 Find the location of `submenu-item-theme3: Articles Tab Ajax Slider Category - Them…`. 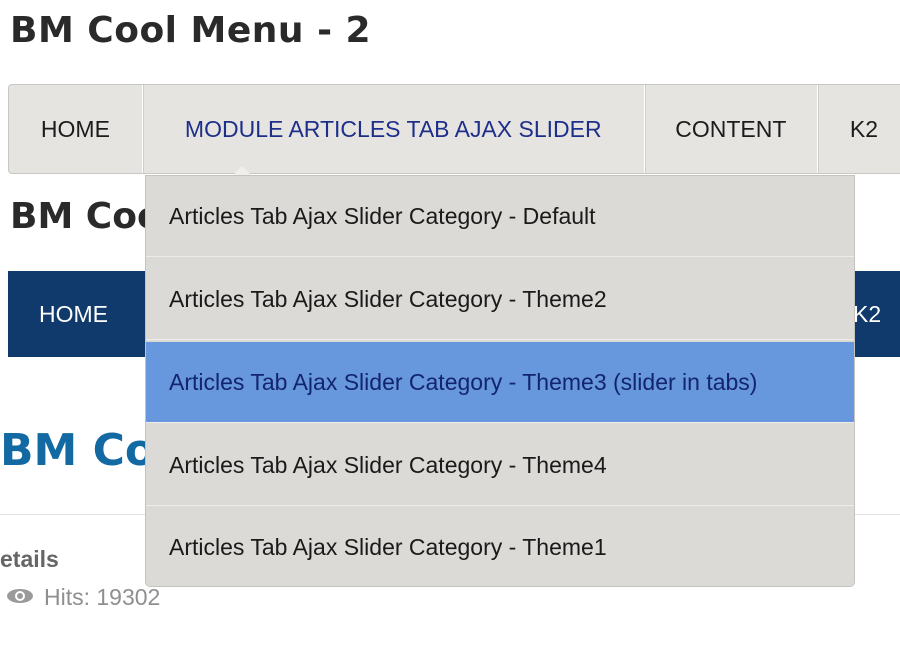

submenu-item-theme3: Articles Tab Ajax Slider Category - Them… is located at coordinates (500, 382).